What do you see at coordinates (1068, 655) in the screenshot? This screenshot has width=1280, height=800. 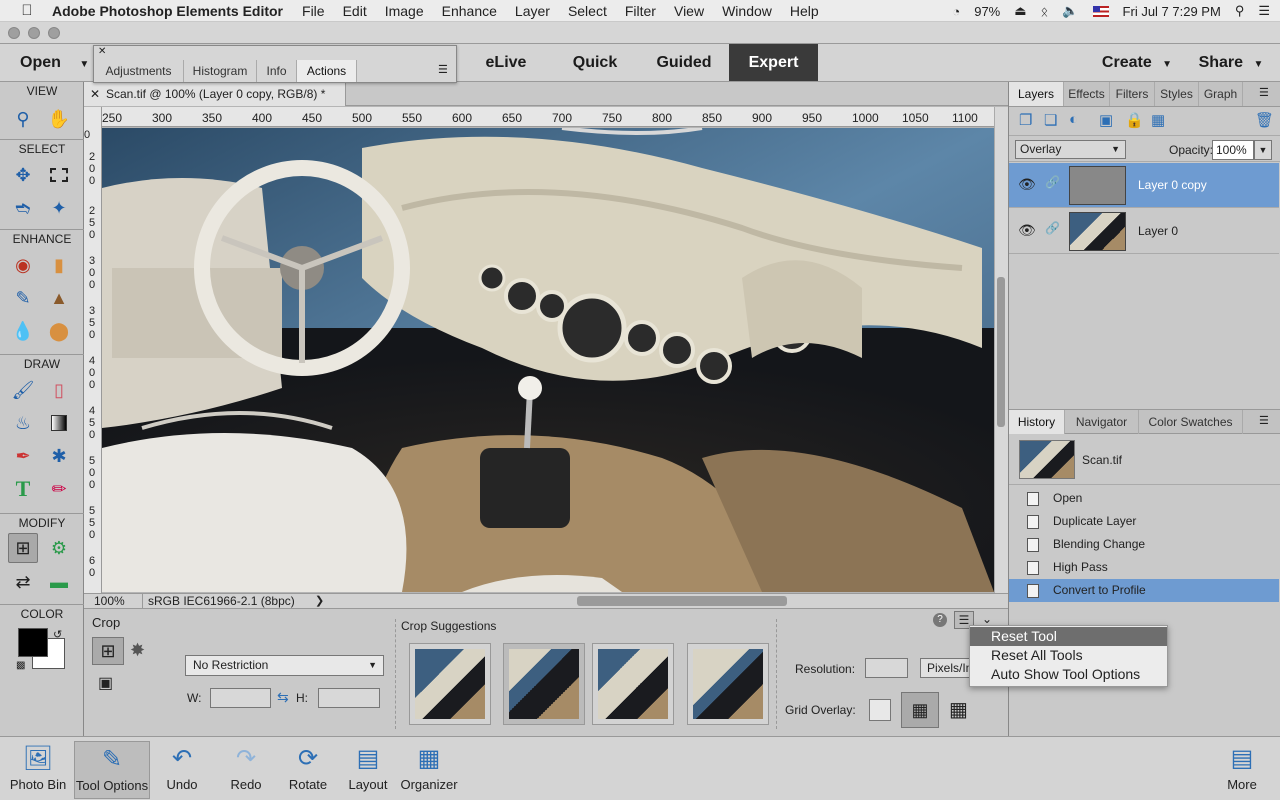 I see `menu-reset-all-tools: Reset All Tools` at bounding box center [1068, 655].